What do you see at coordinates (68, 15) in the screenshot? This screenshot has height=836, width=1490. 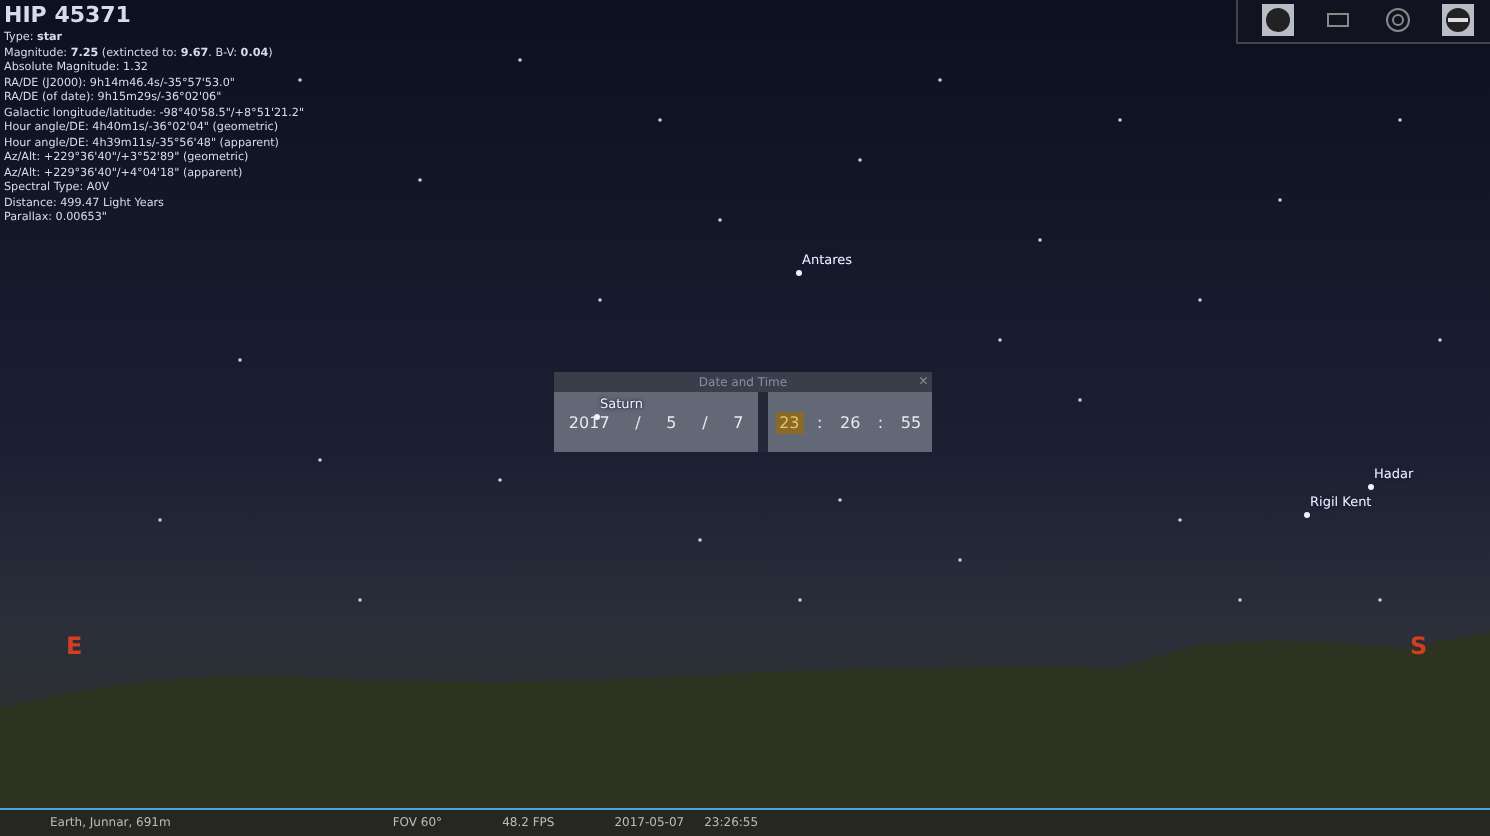 I see `object-name: HIP 45371` at bounding box center [68, 15].